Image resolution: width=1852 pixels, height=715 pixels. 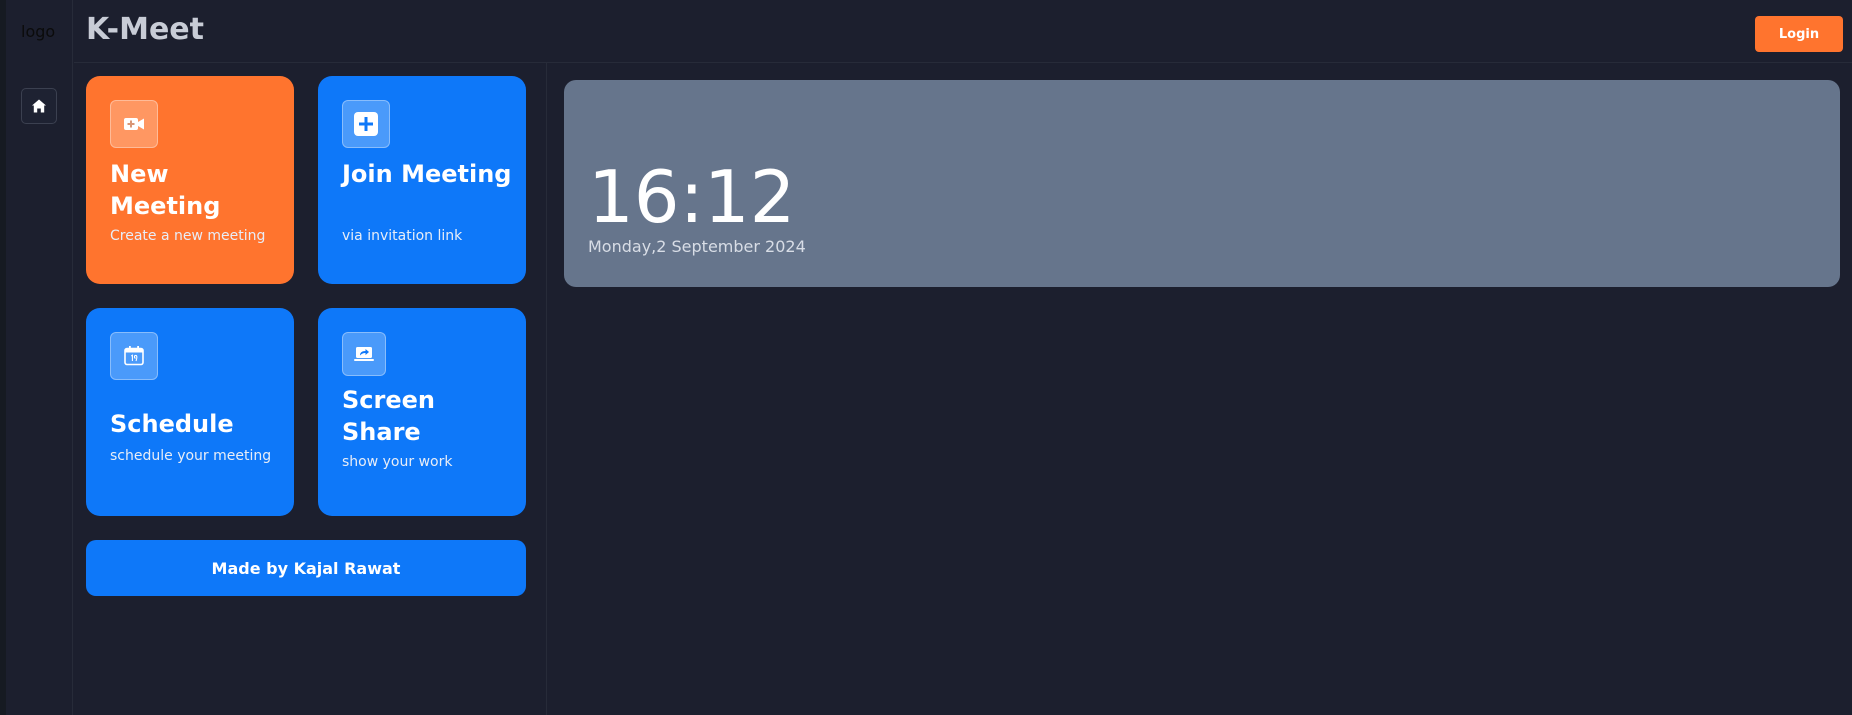 What do you see at coordinates (388, 416) in the screenshot?
I see `card-title: Screen Share` at bounding box center [388, 416].